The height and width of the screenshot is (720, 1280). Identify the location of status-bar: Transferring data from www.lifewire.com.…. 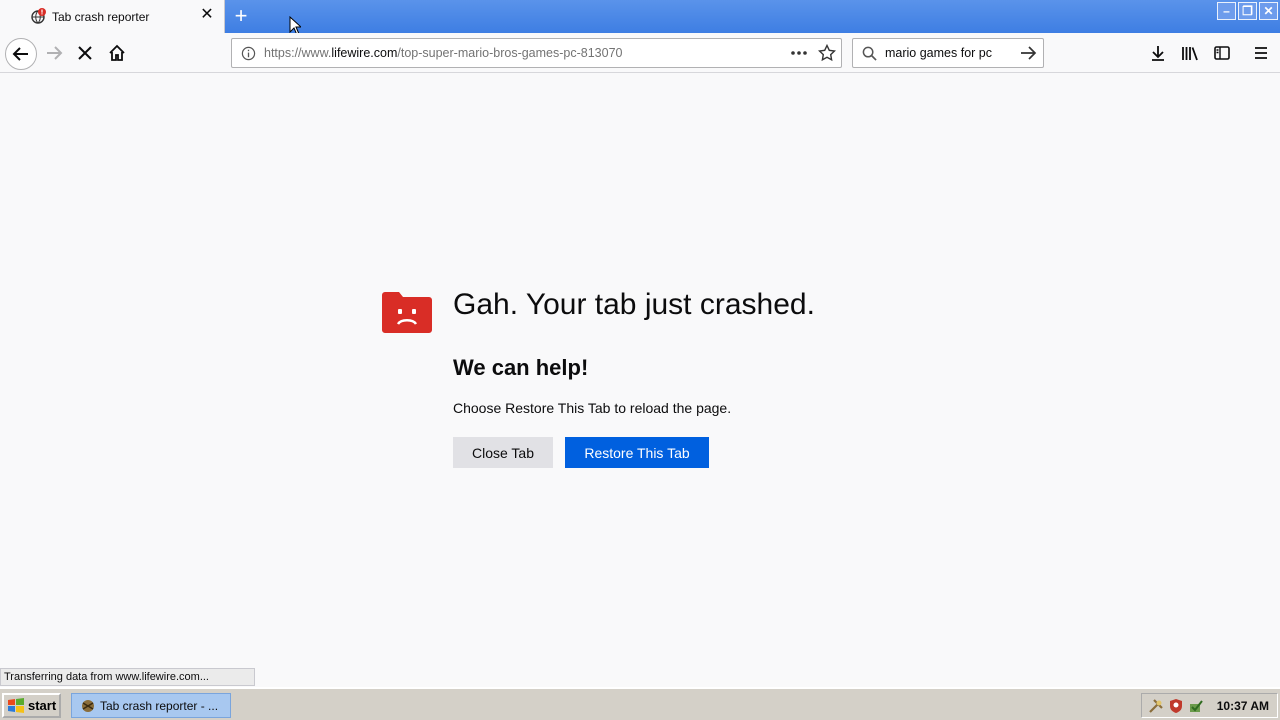
(127, 677).